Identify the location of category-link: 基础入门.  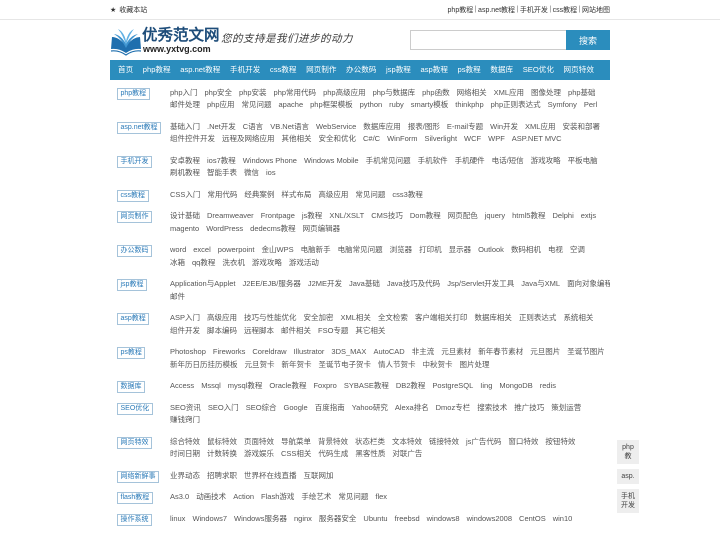
(185, 126).